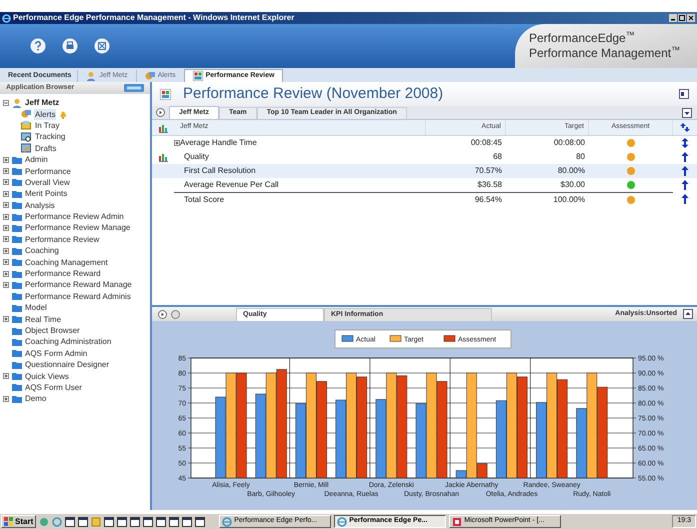  I want to click on toggle-icon, so click(134, 88).